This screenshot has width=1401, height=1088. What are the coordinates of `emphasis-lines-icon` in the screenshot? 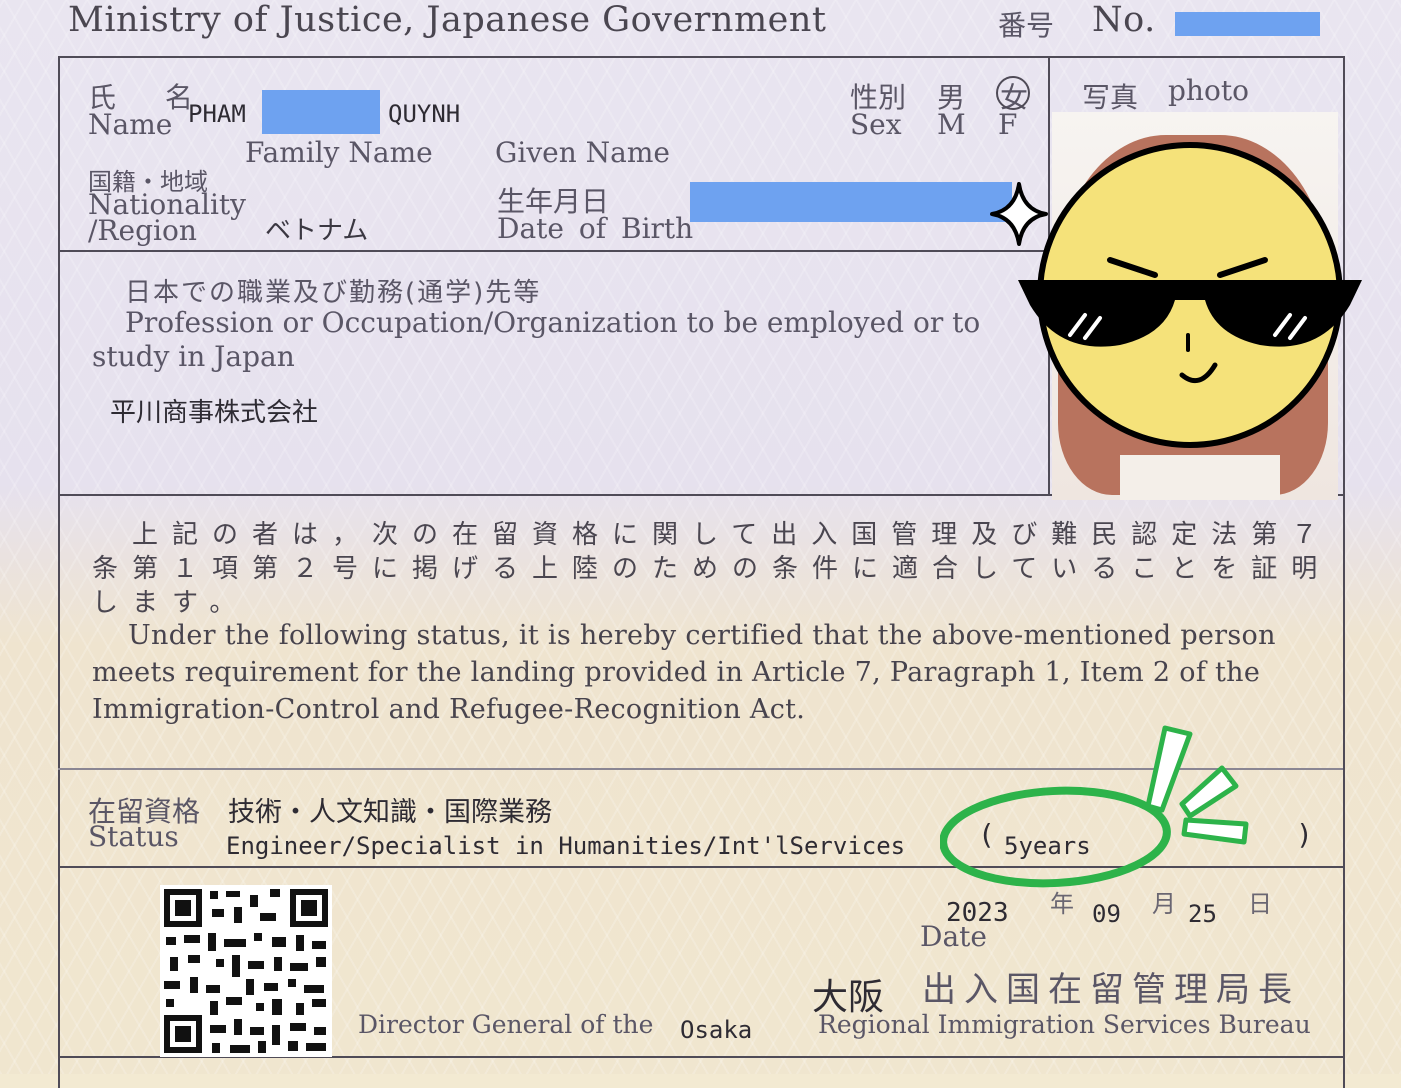 It's located at (1094, 806).